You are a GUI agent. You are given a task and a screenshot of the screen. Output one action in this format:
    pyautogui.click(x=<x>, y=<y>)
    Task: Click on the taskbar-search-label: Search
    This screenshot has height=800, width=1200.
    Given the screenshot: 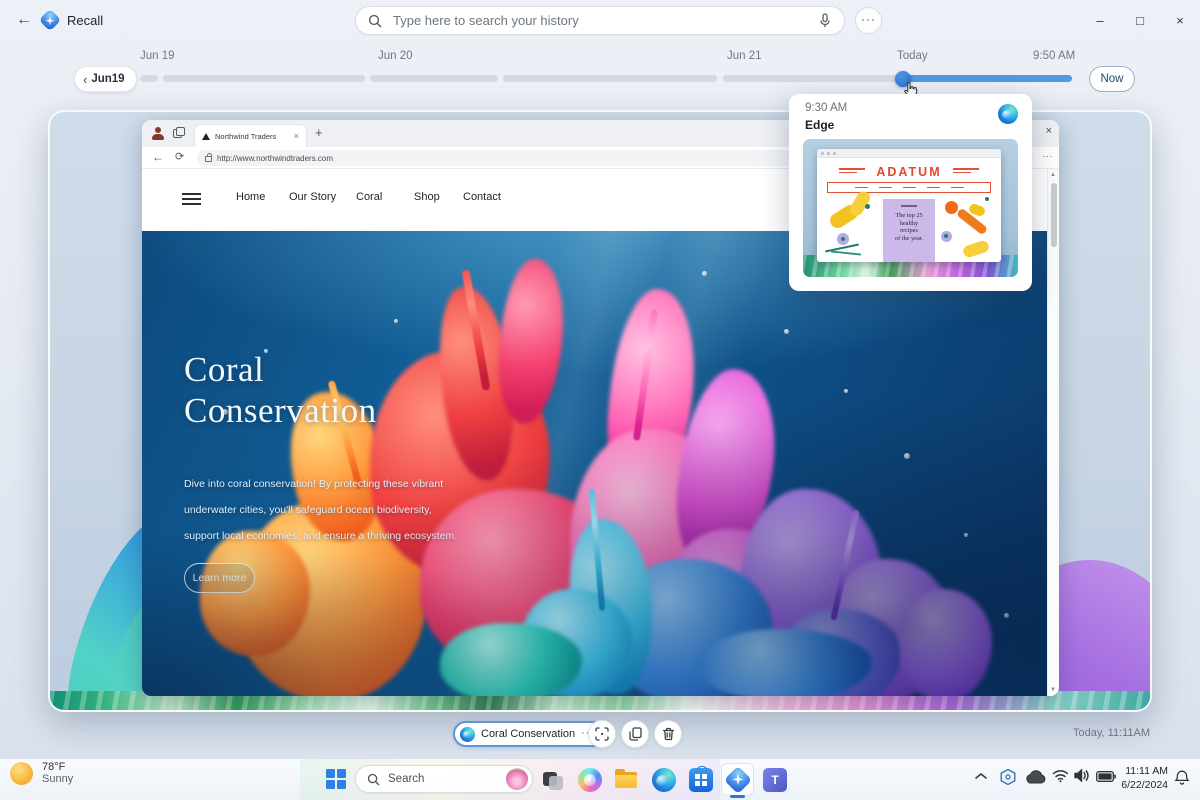 What is the action you would take?
    pyautogui.click(x=406, y=779)
    